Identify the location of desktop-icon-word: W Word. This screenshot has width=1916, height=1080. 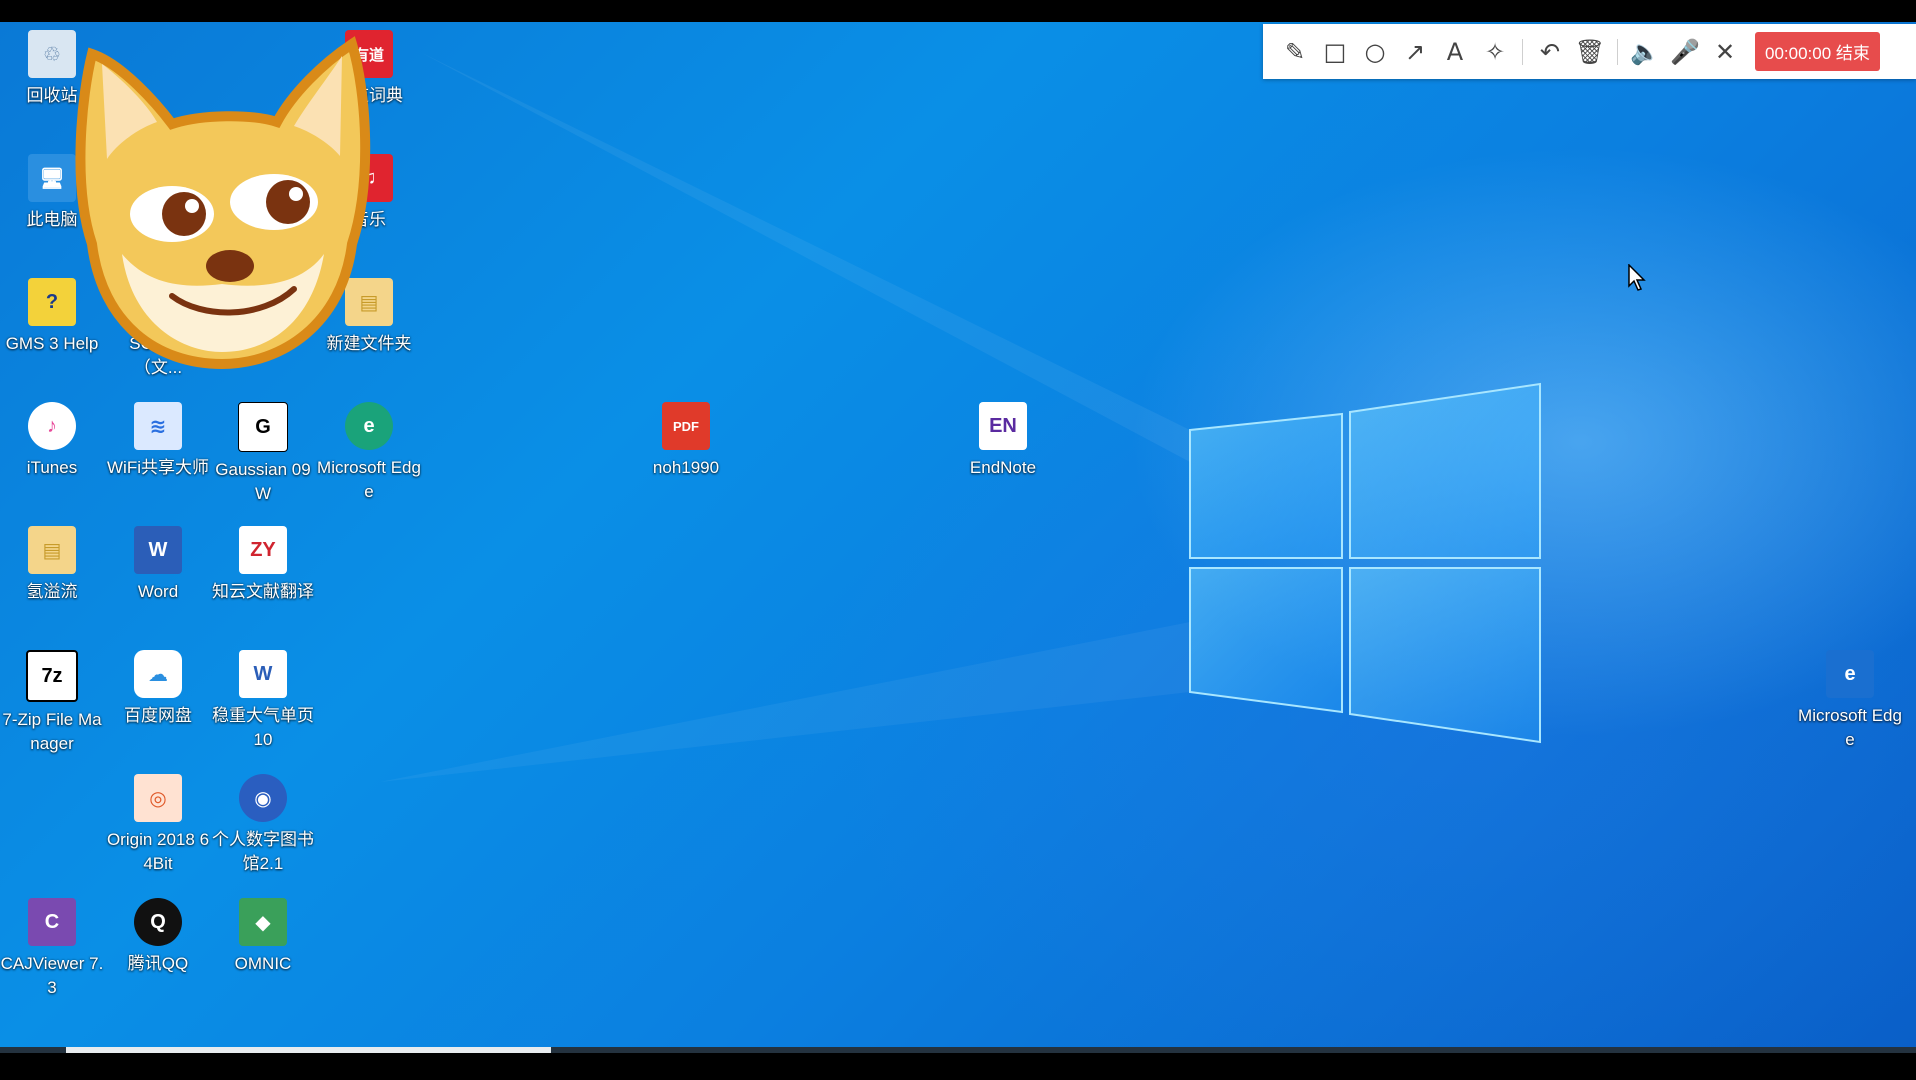
(158, 565).